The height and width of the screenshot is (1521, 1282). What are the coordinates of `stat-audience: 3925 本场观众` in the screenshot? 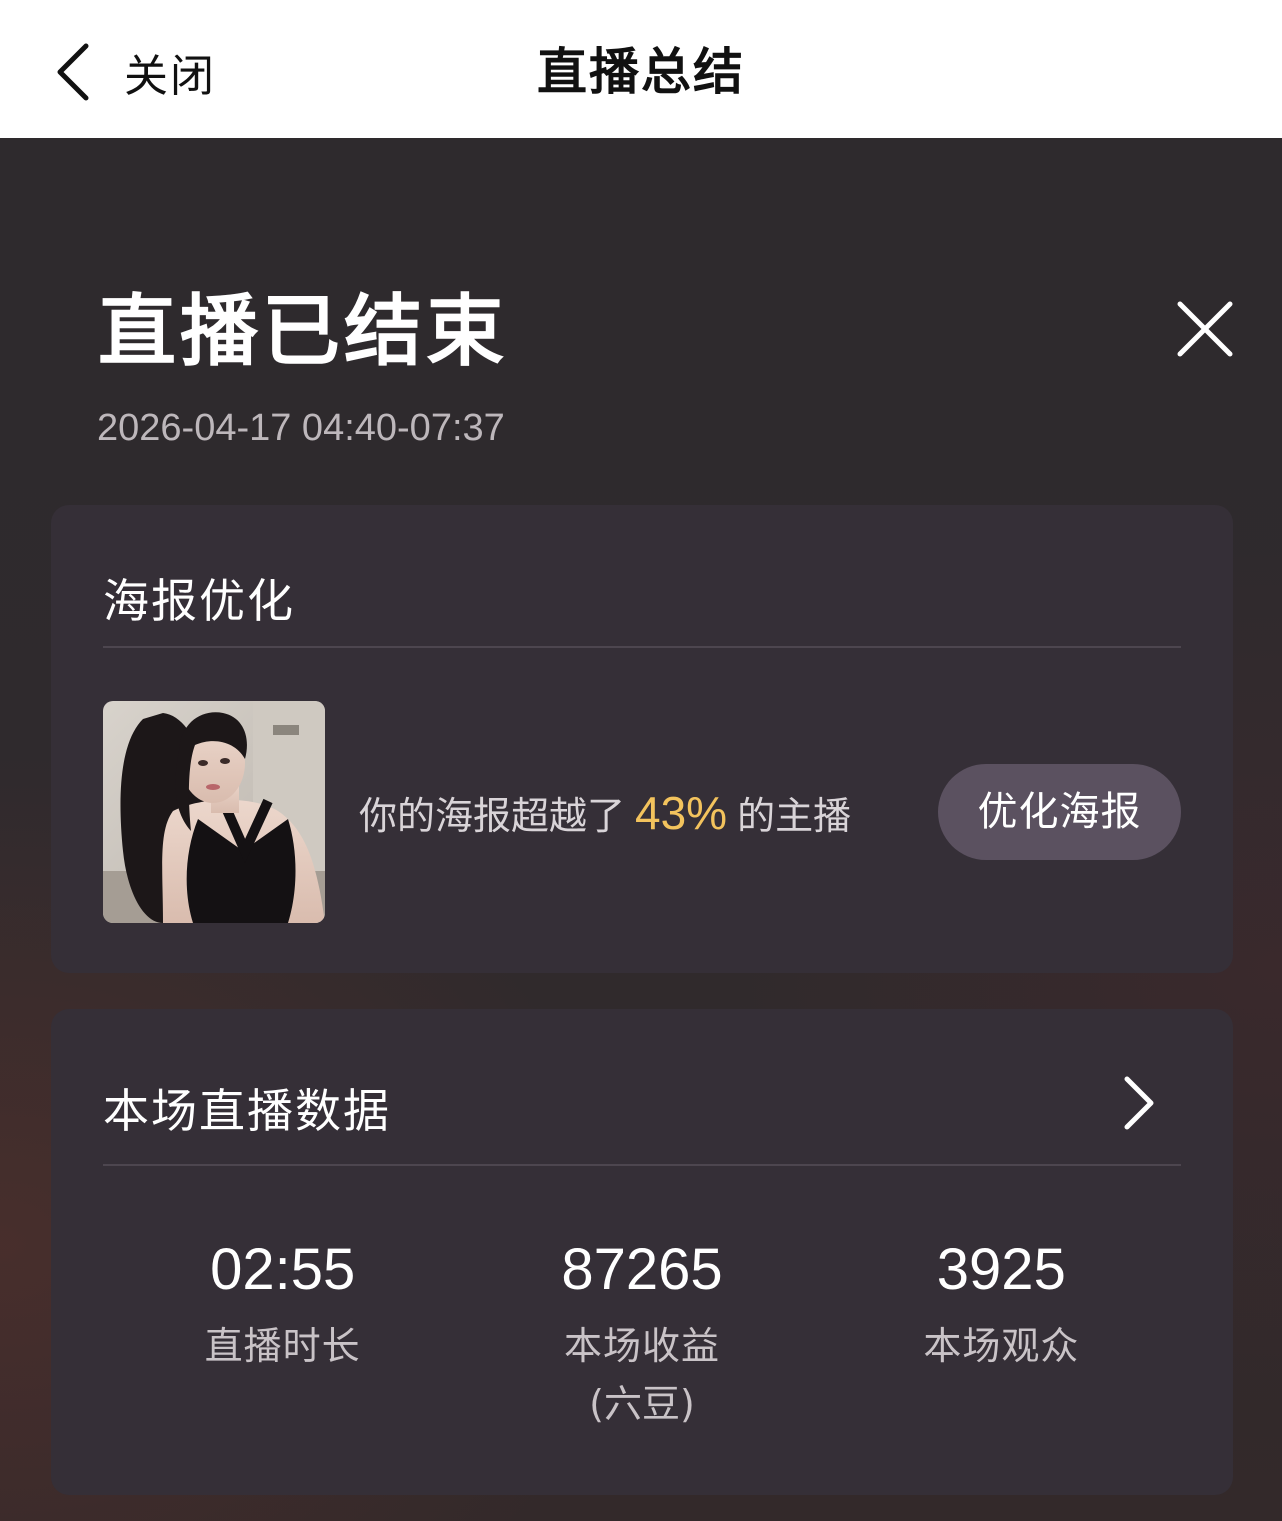 It's located at (1001, 1334).